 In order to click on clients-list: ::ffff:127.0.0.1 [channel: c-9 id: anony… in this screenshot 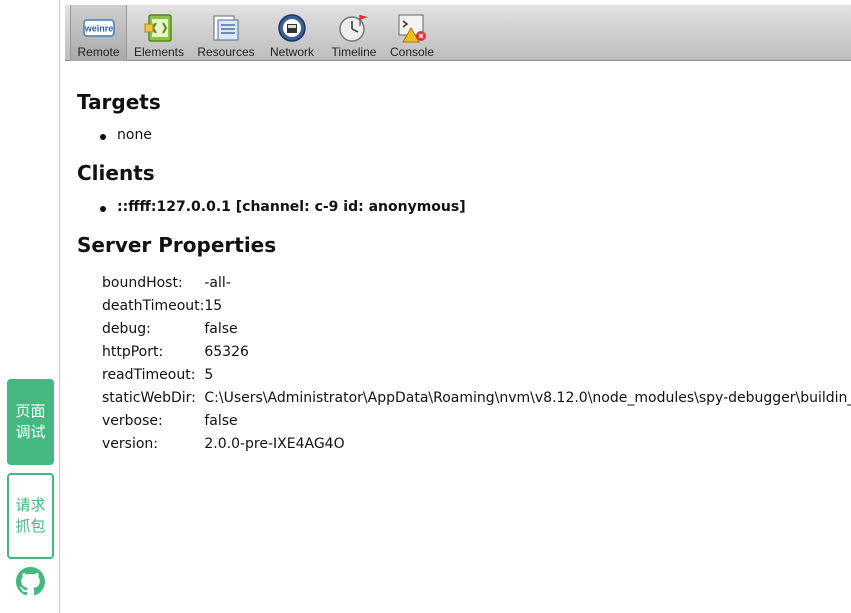, I will do `click(282, 207)`.